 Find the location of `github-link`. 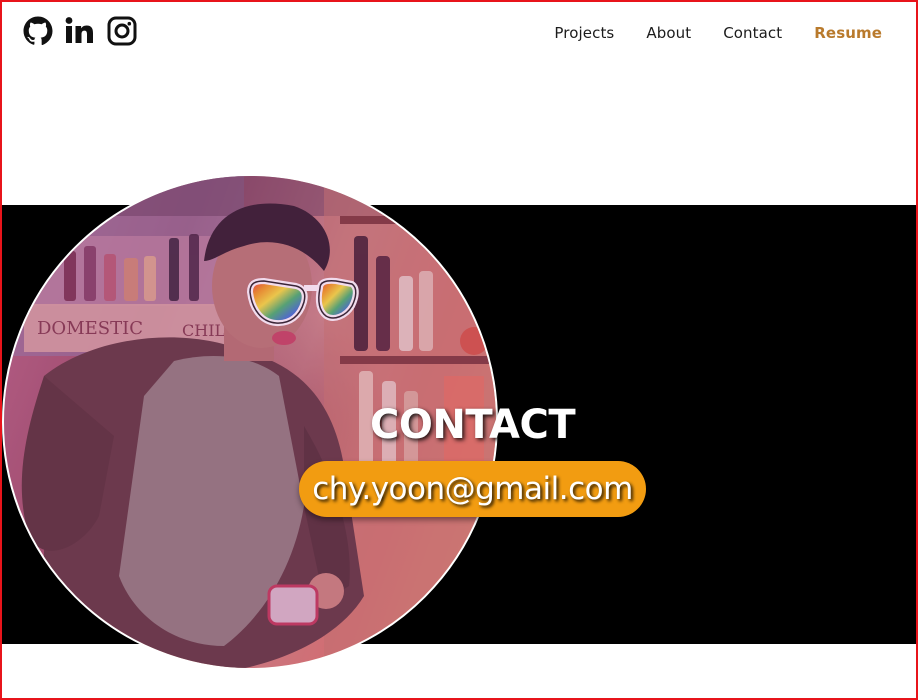

github-link is located at coordinates (38, 31).